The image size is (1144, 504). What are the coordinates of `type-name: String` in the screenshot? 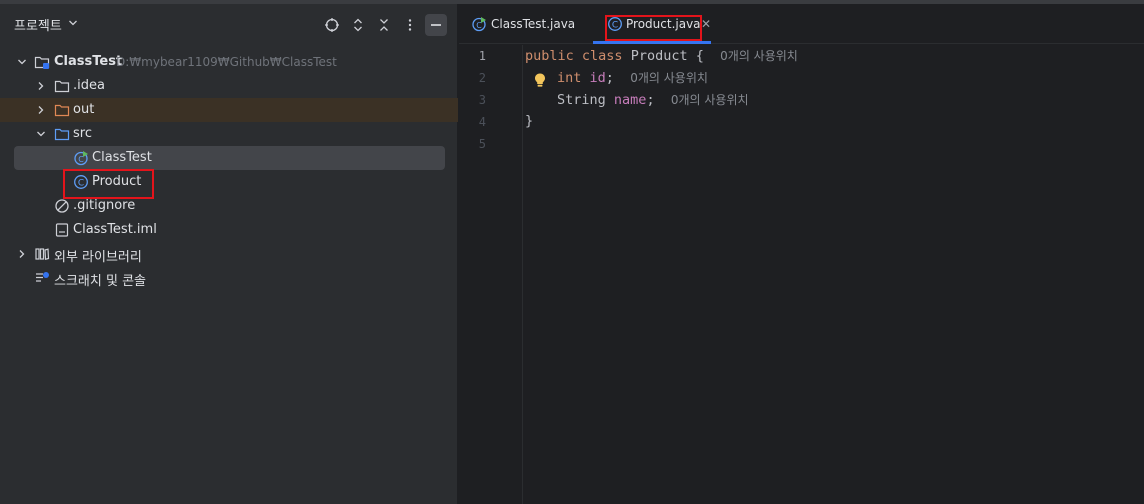 It's located at (581, 100).